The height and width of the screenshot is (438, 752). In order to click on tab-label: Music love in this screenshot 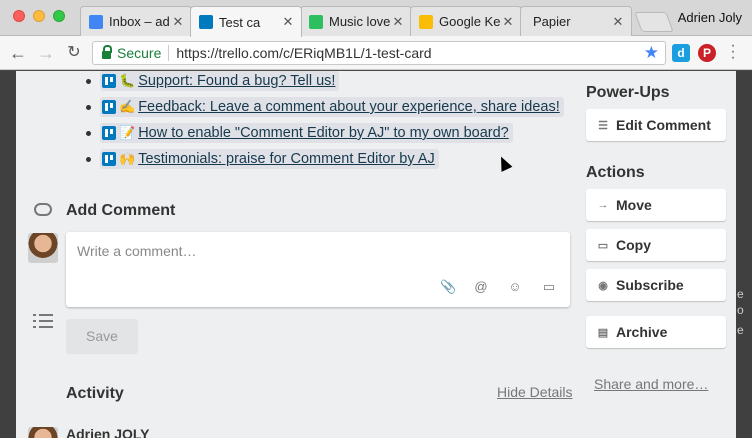, I will do `click(360, 21)`.